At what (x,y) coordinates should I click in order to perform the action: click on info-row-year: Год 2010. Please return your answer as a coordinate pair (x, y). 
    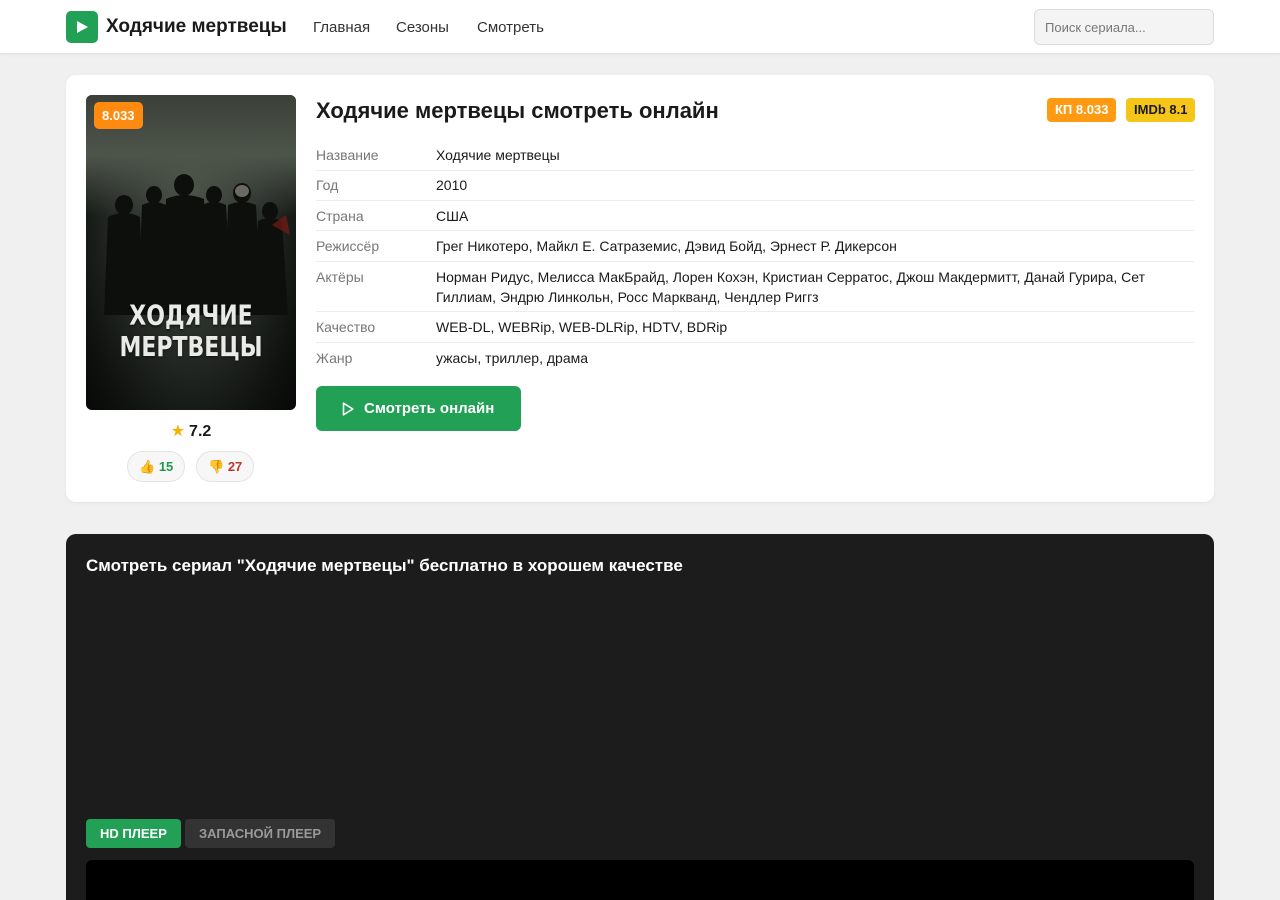
    Looking at the image, I should click on (755, 188).